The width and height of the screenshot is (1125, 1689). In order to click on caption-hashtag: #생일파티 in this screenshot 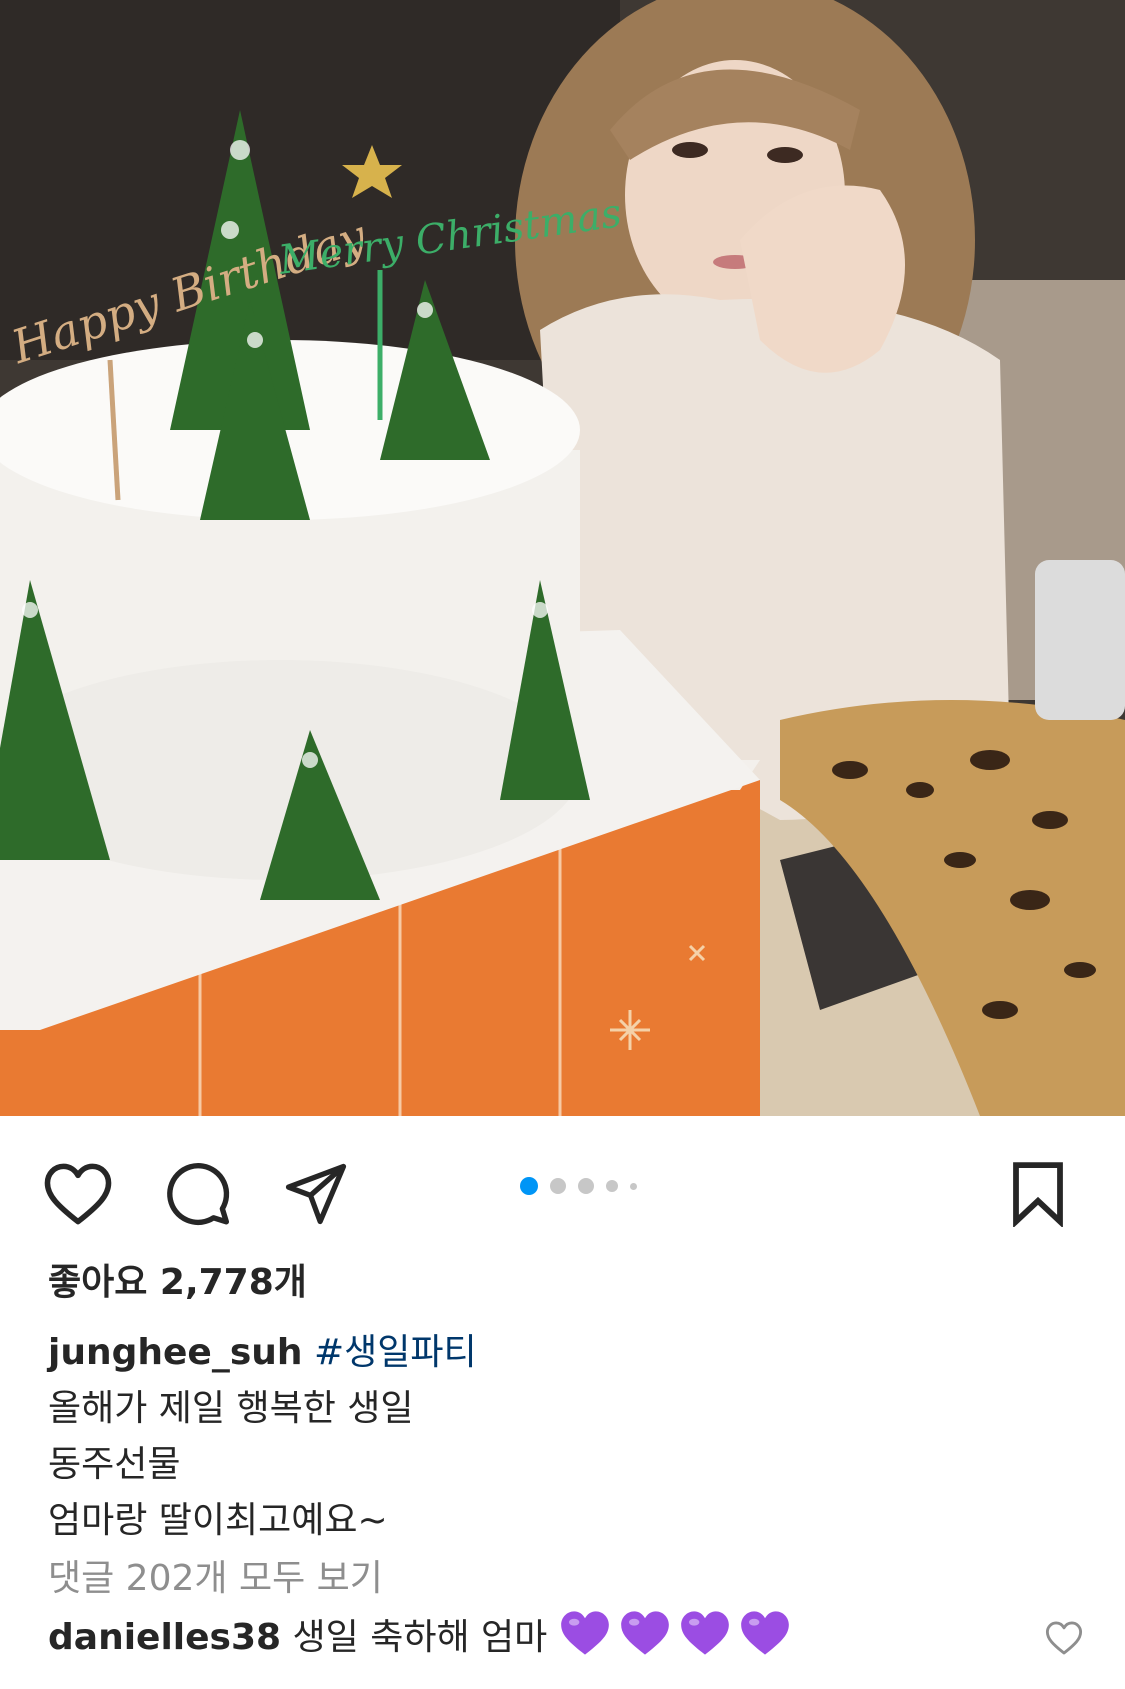, I will do `click(395, 1352)`.